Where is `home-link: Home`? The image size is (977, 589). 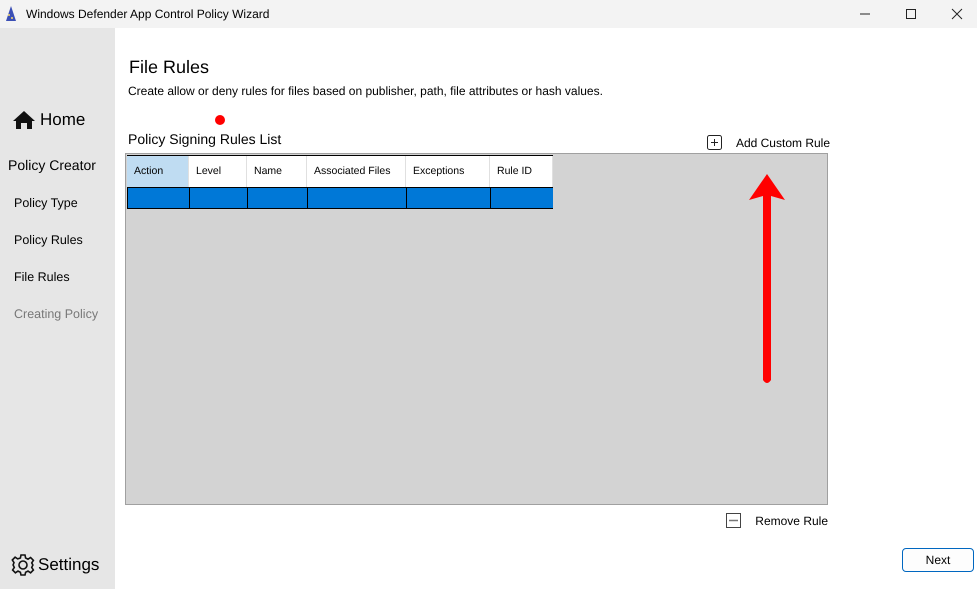 home-link: Home is located at coordinates (63, 120).